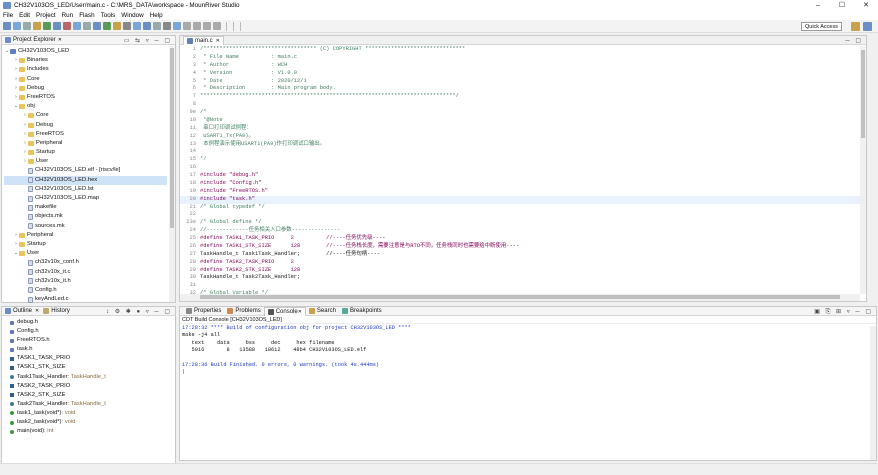 The height and width of the screenshot is (475, 878). I want to click on menu-window: Window, so click(132, 15).